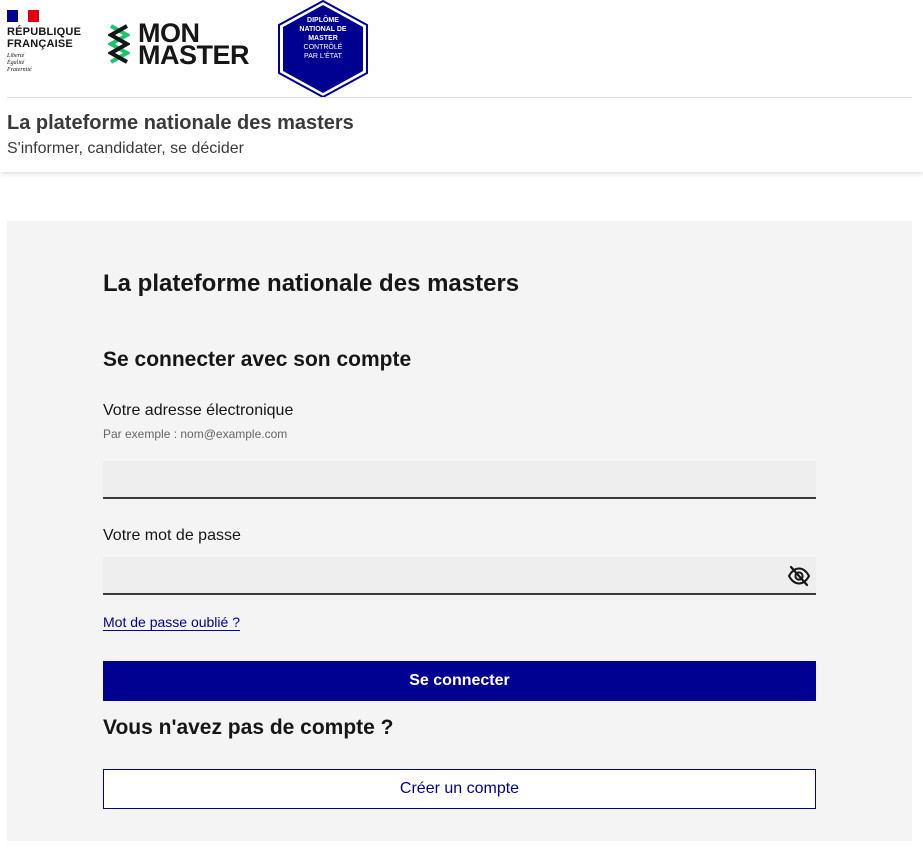 The image size is (923, 854). What do you see at coordinates (323, 29) in the screenshot?
I see `badge-line-2: NATIONAL DE` at bounding box center [323, 29].